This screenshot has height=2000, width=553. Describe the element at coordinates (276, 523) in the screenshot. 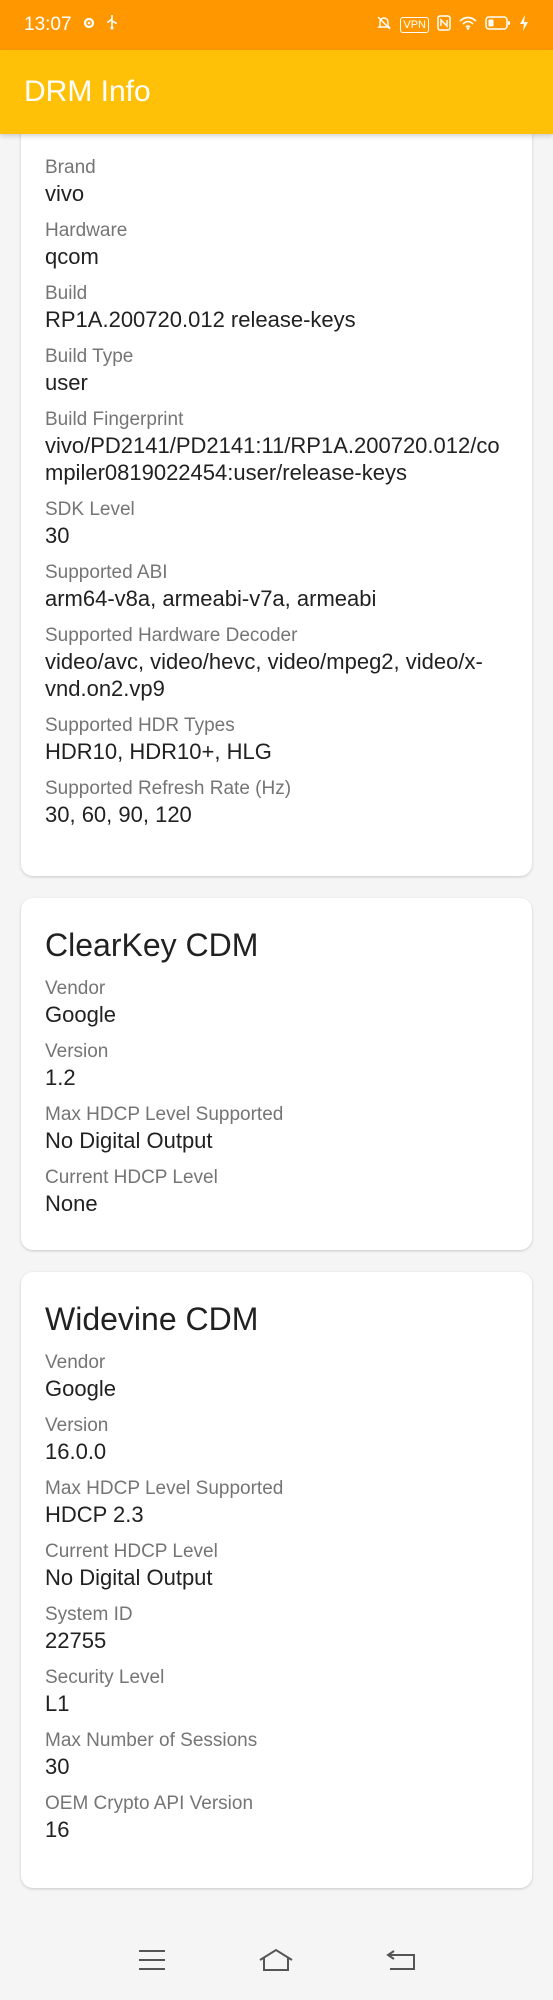

I see `info-field: SDK Level 30` at that location.